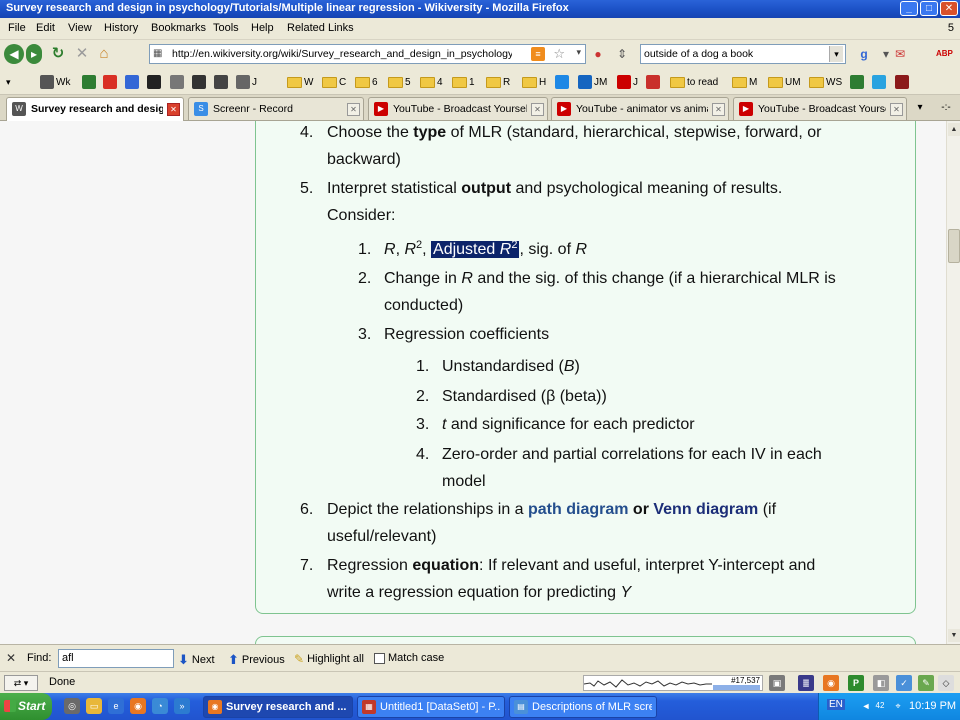 The height and width of the screenshot is (720, 960). Describe the element at coordinates (26, 706) in the screenshot. I see `start-button: Start` at that location.